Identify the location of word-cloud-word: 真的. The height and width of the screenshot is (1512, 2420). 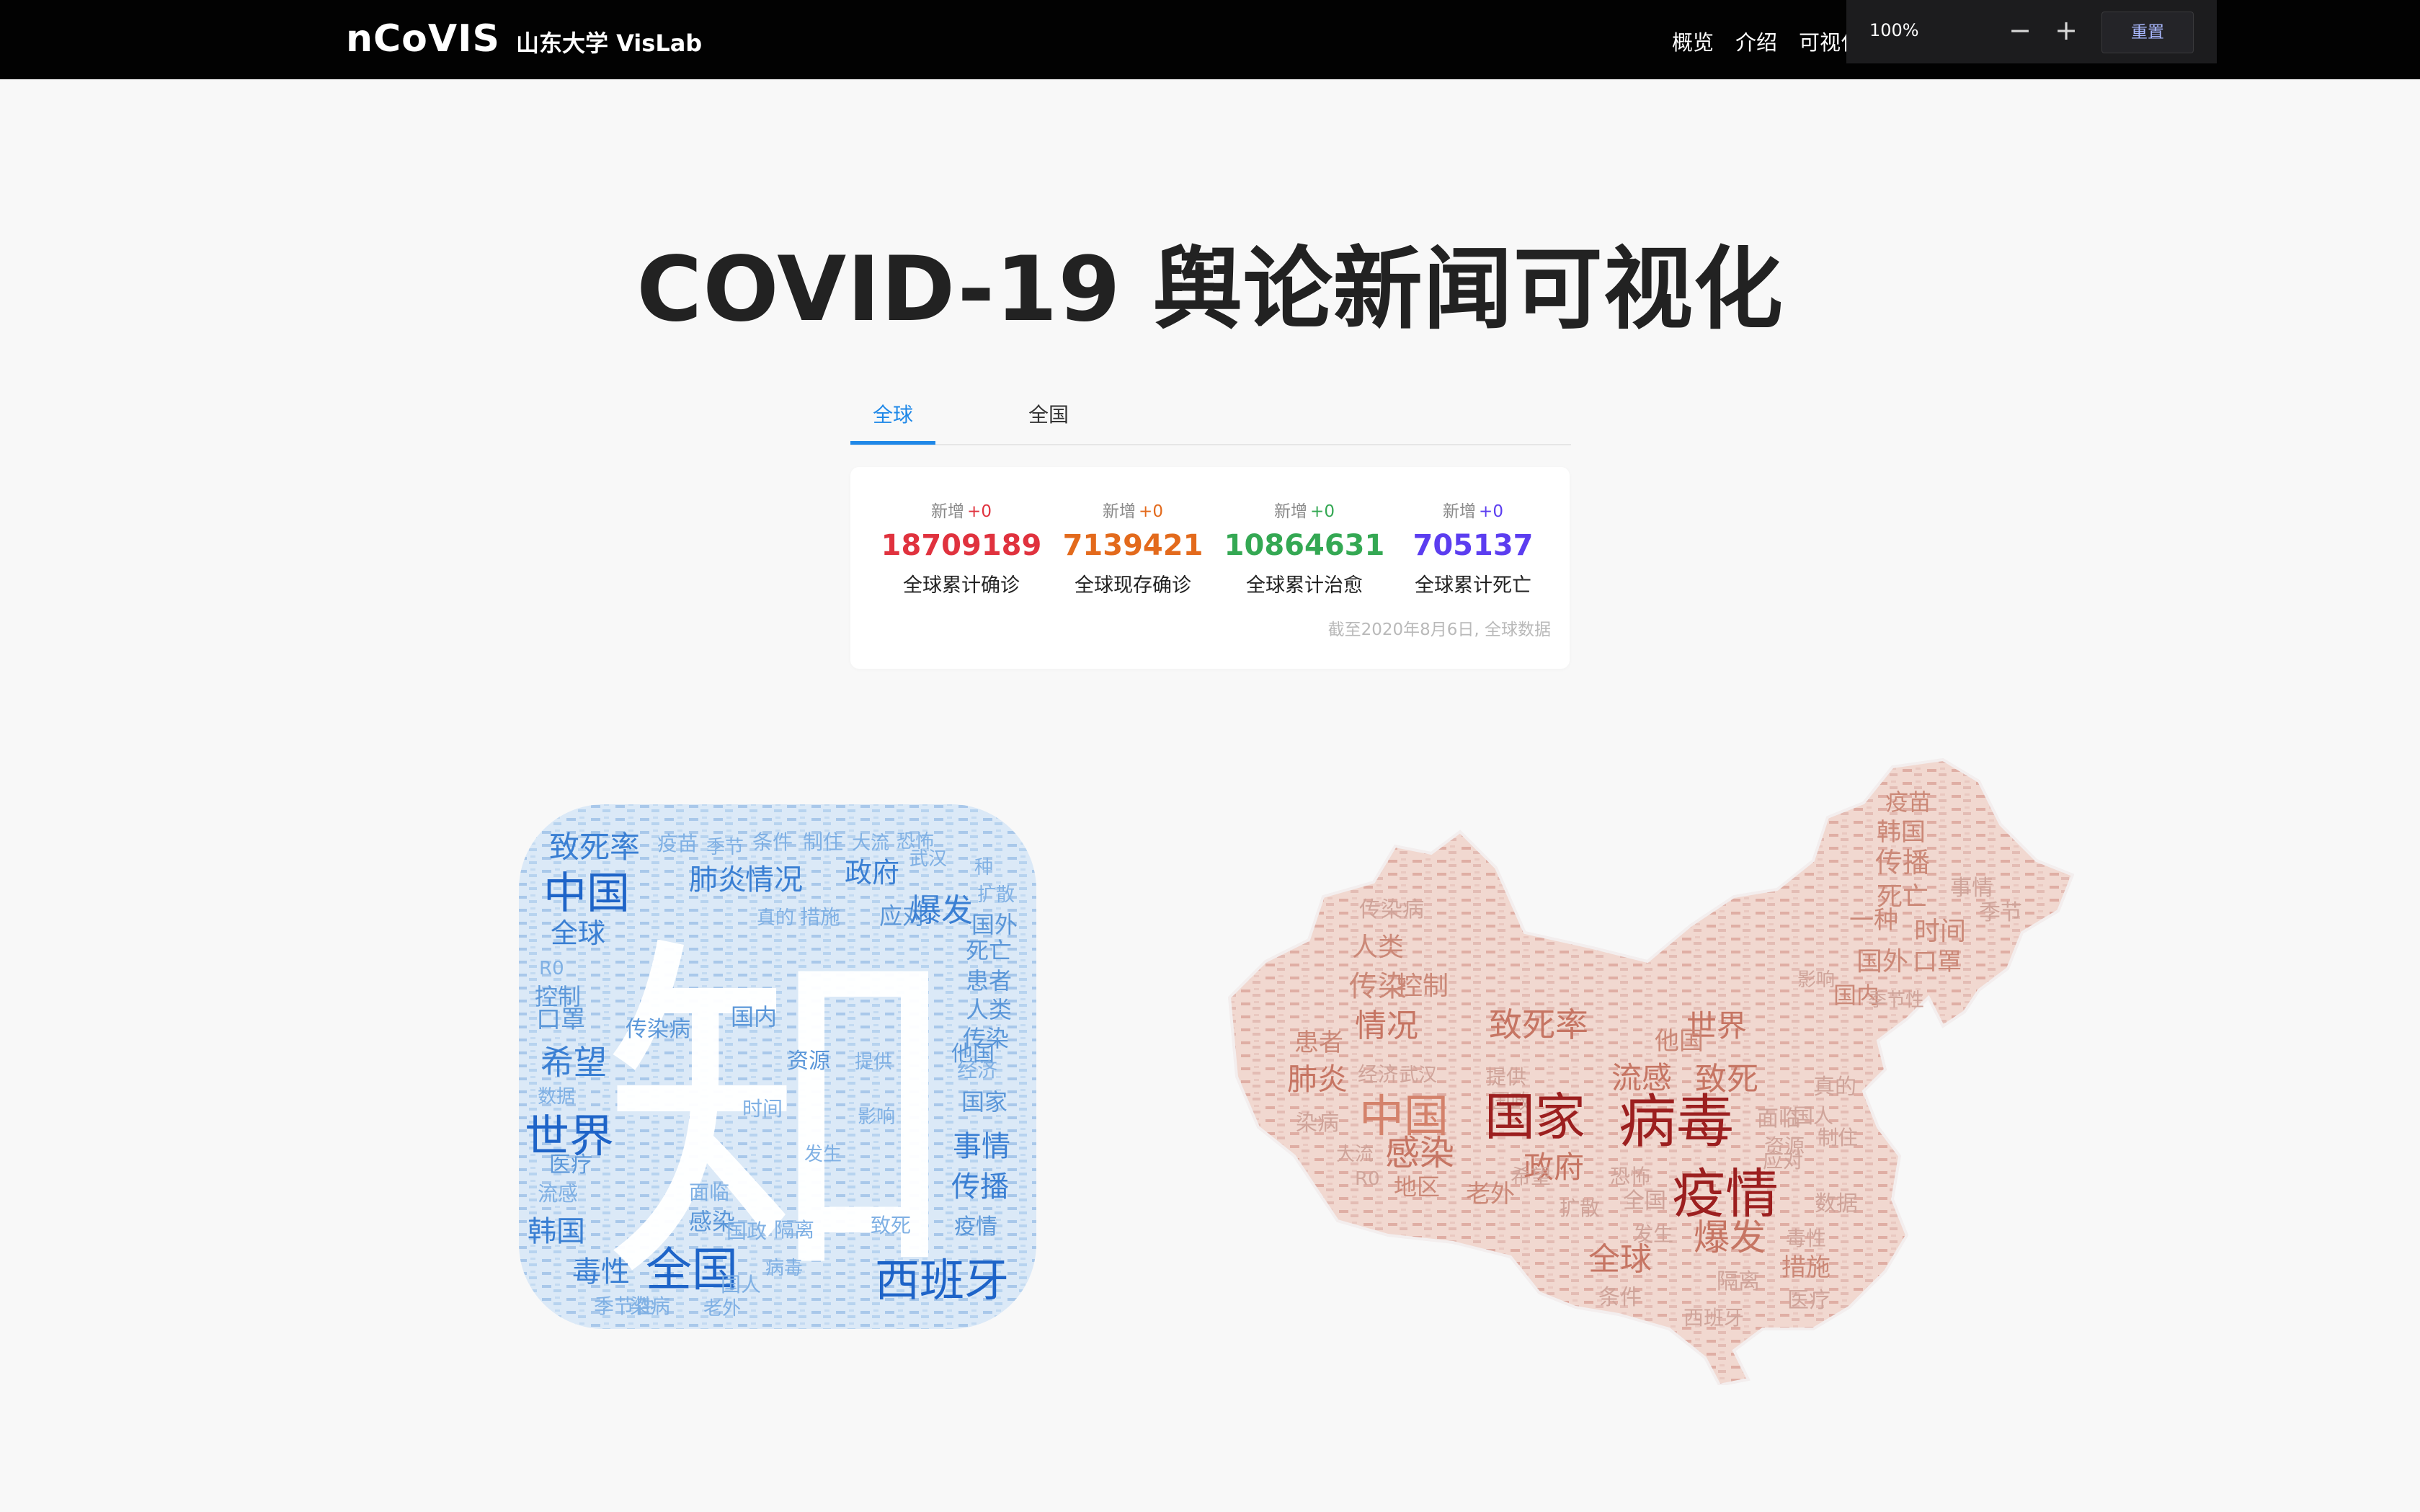
(775, 918).